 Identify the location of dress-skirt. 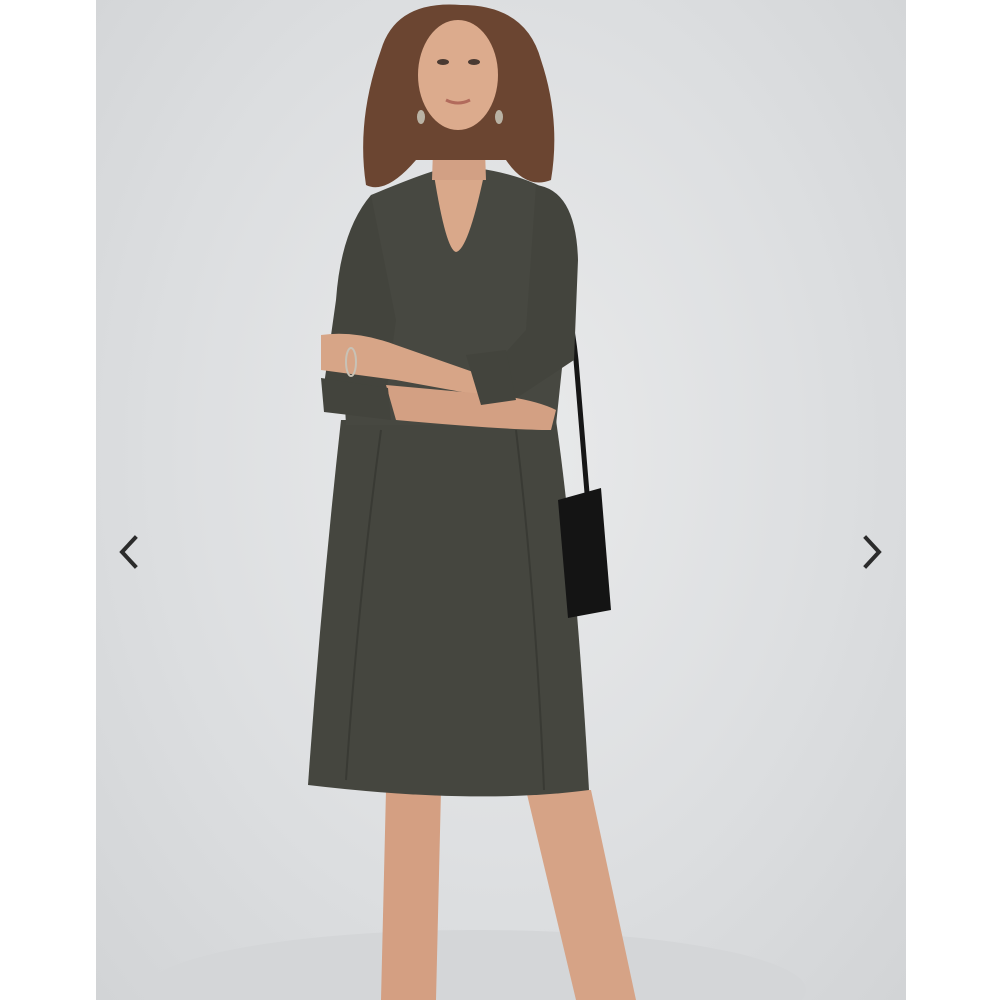
(448, 608).